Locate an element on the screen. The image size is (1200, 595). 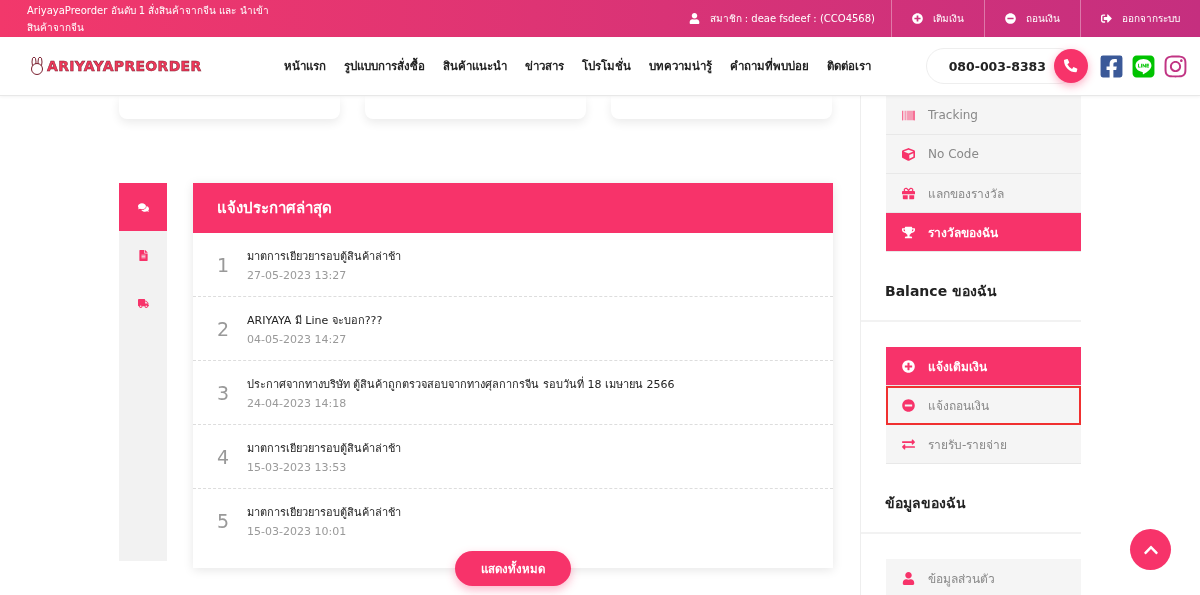
announcement-date: 24-04-2023 14:18 is located at coordinates (297, 403).